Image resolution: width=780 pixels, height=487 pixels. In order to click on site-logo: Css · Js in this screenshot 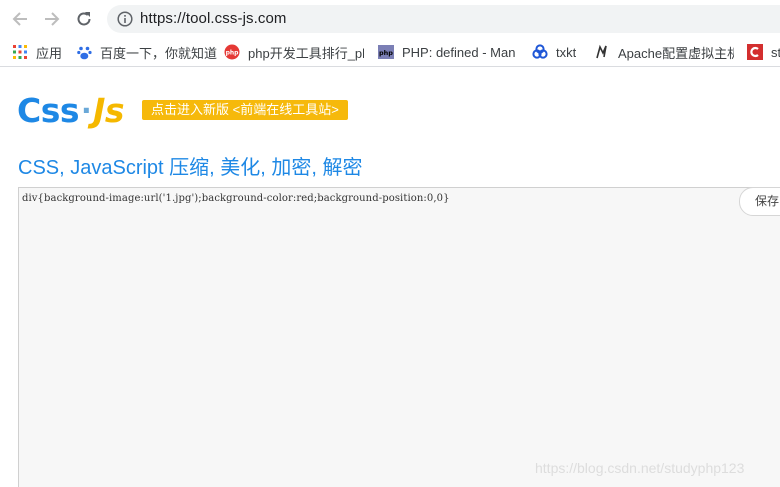, I will do `click(71, 110)`.